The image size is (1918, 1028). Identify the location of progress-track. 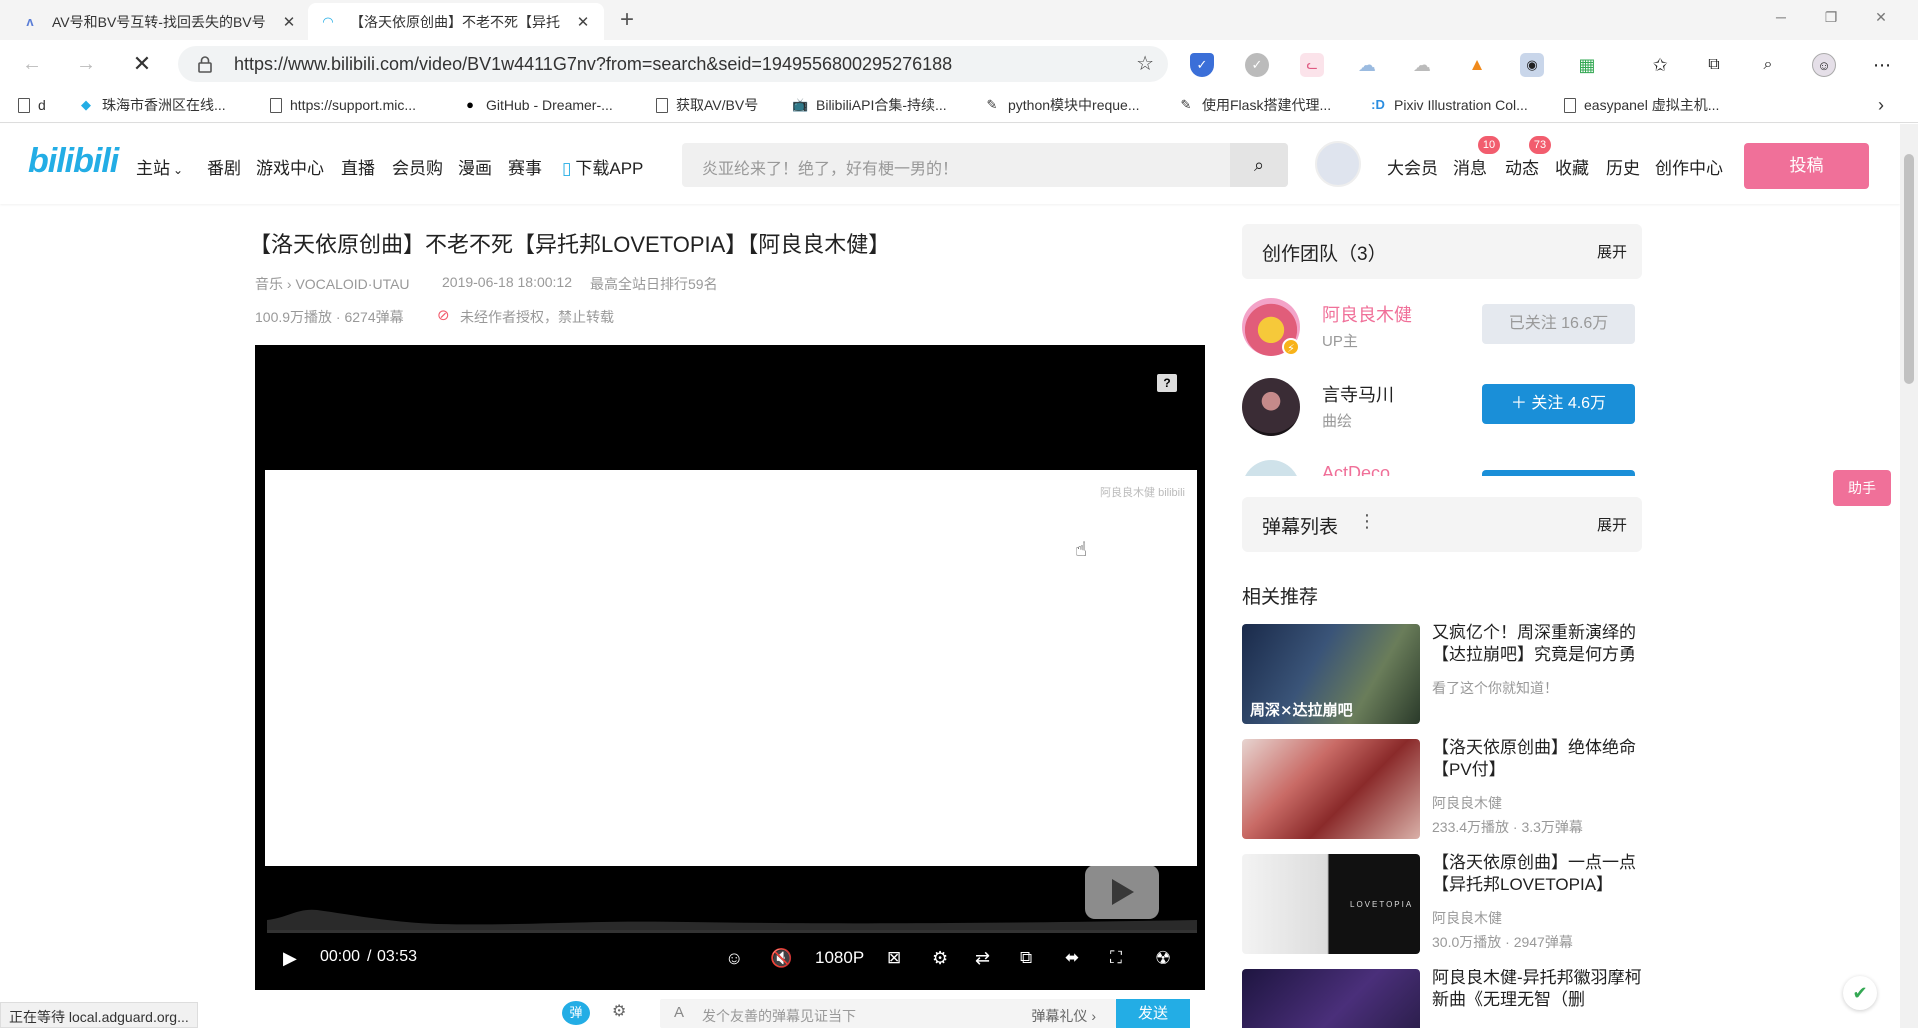
(732, 931).